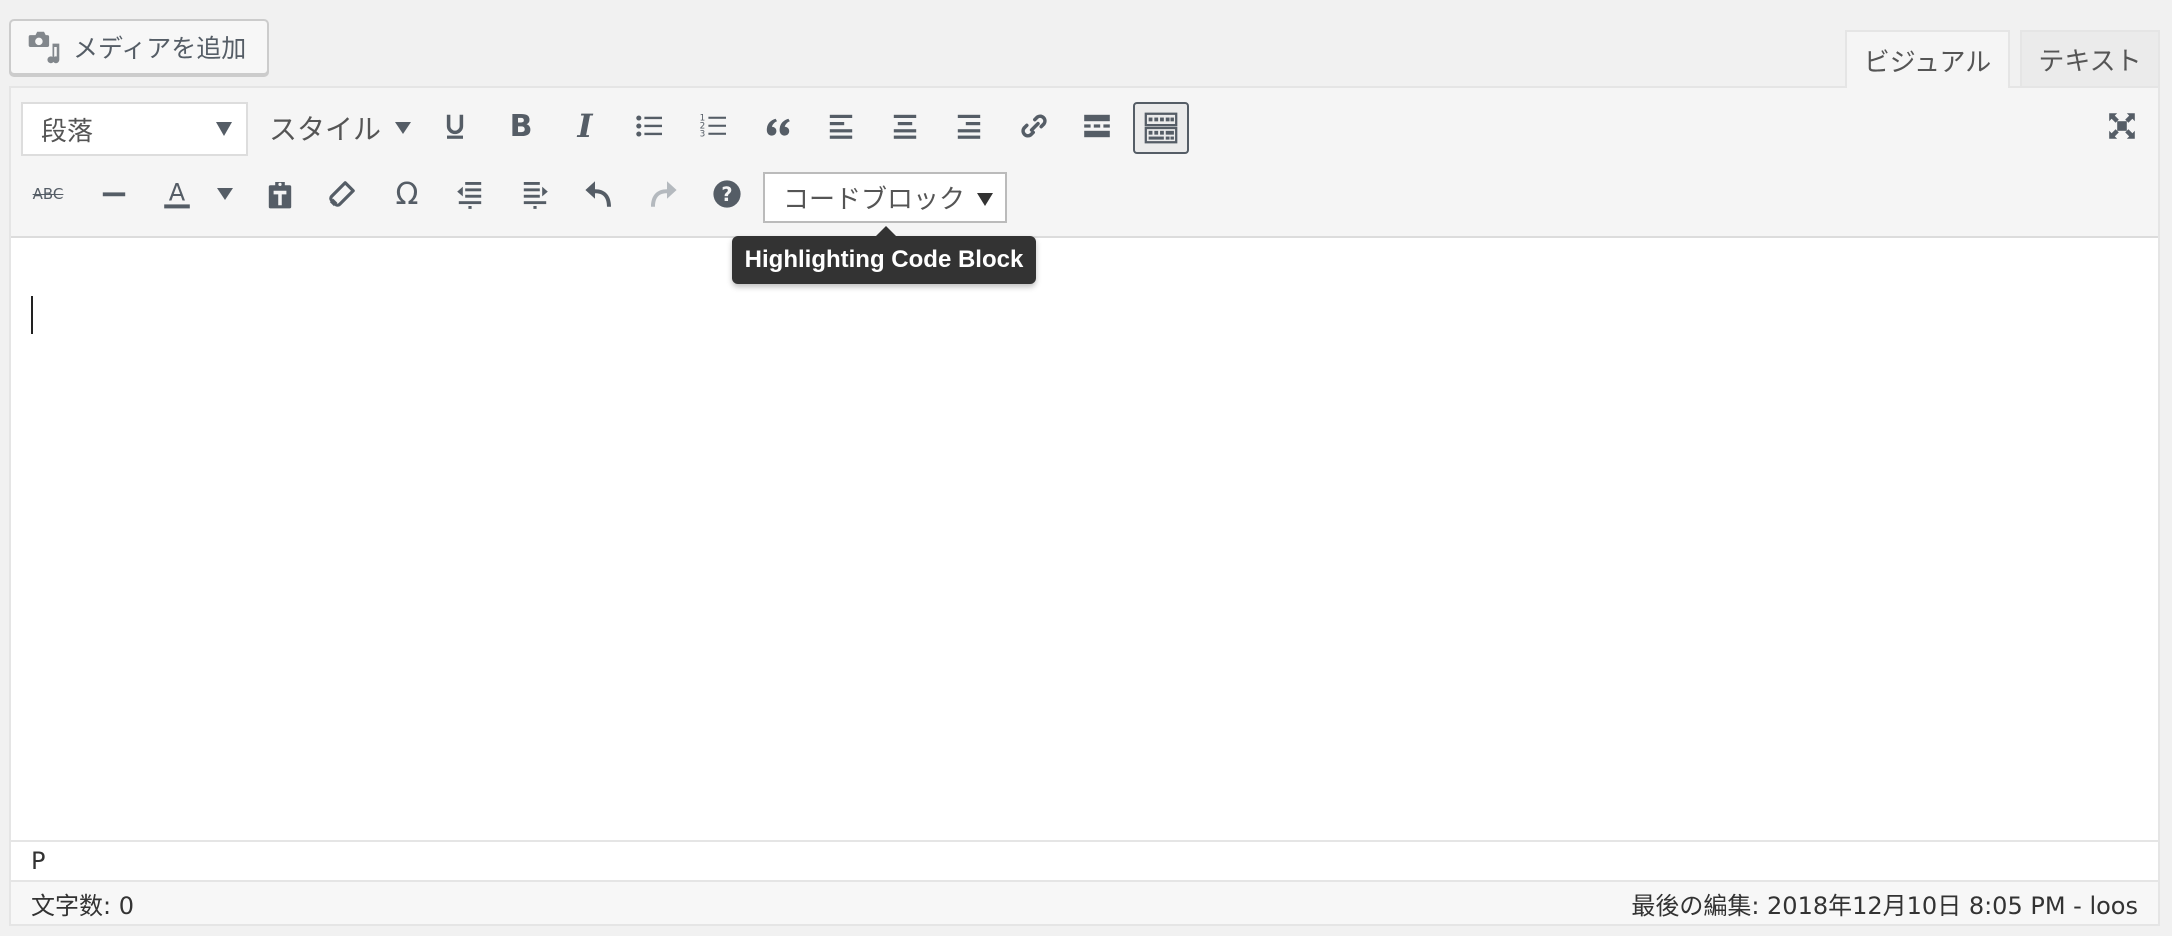  I want to click on tab-text-label: テキスト, so click(2090, 62).